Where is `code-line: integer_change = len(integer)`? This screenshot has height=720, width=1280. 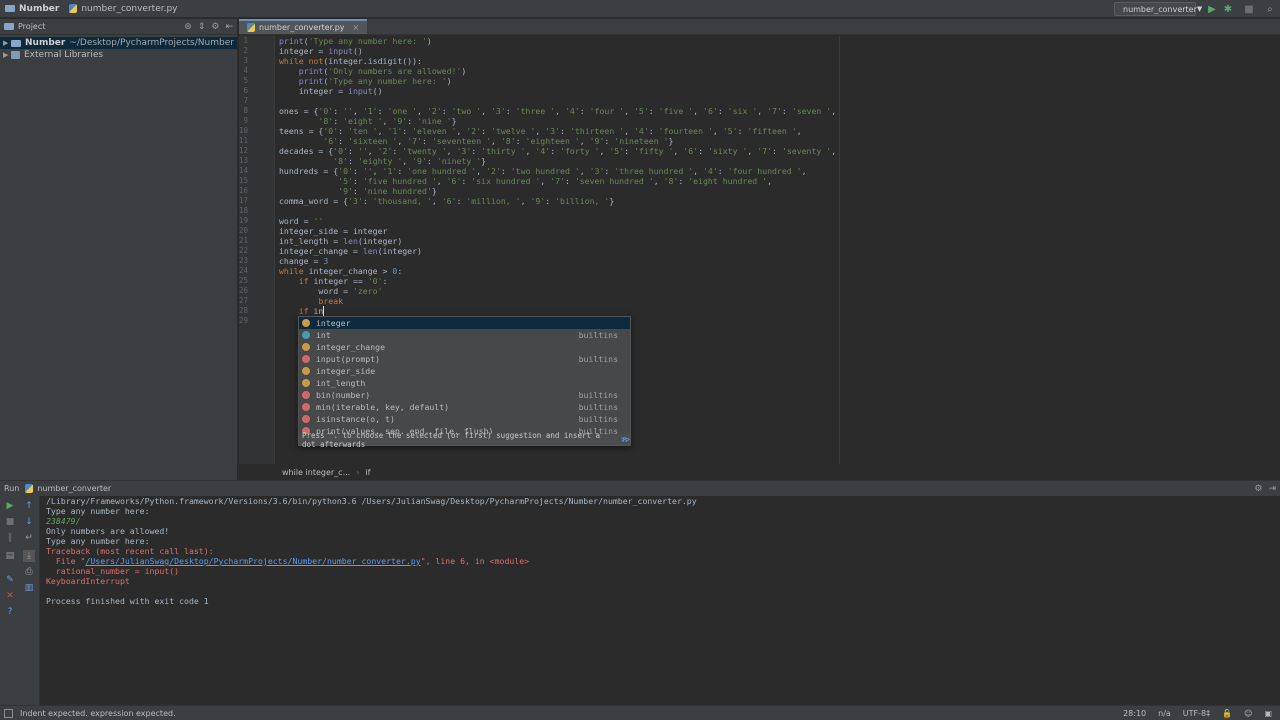 code-line: integer_change = len(integer) is located at coordinates (350, 251).